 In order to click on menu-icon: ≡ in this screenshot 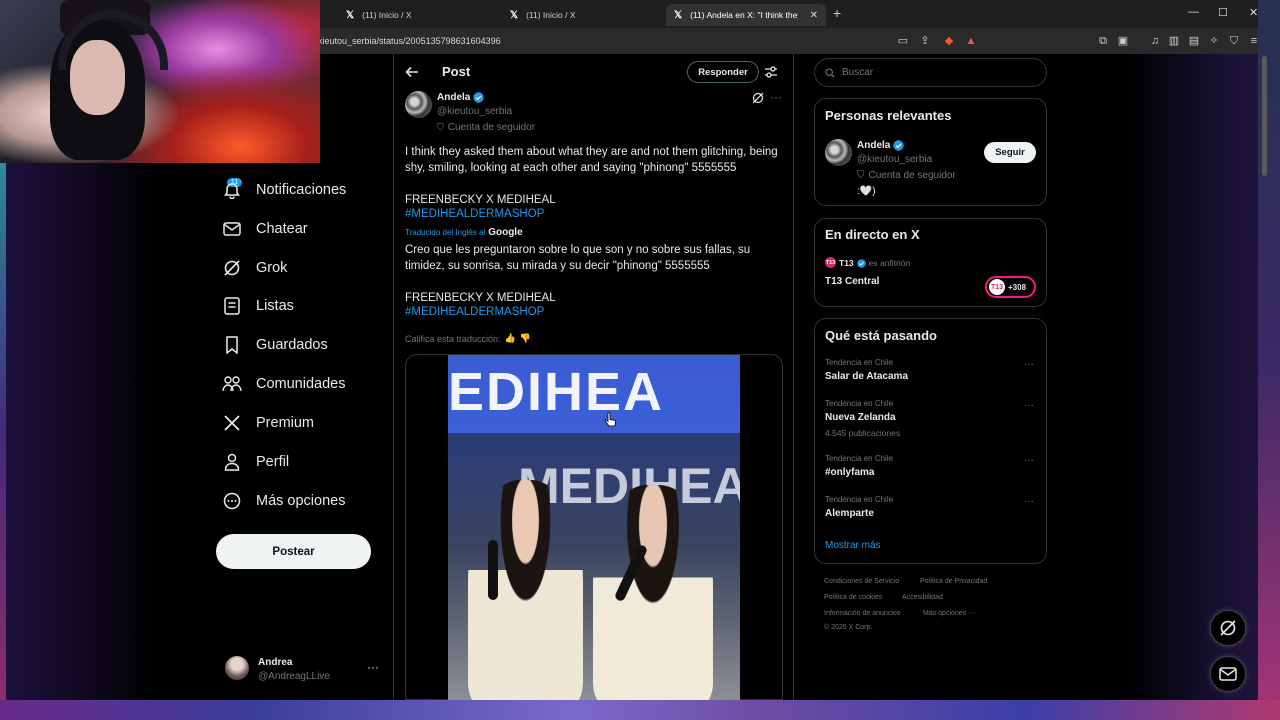, I will do `click(1254, 41)`.